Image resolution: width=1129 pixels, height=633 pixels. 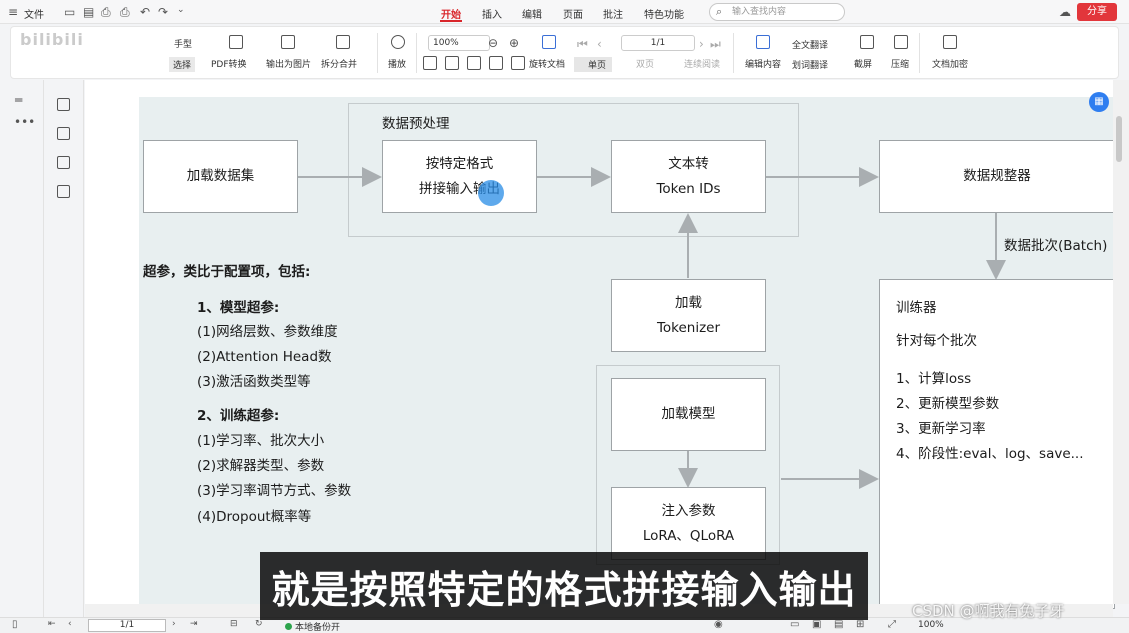 What do you see at coordinates (236, 42) in the screenshot?
I see `pdf-convert-icon` at bounding box center [236, 42].